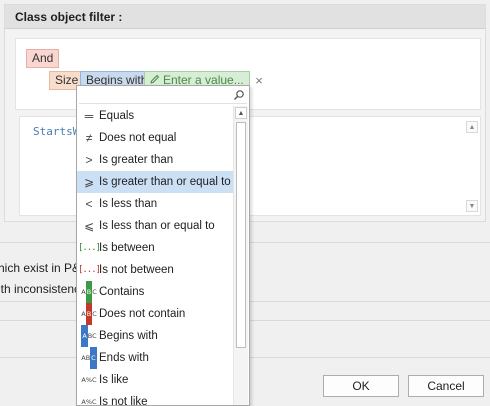 The height and width of the screenshot is (406, 490). Describe the element at coordinates (472, 206) in the screenshot. I see `scroll-down-arrow-icon: ▼` at that location.